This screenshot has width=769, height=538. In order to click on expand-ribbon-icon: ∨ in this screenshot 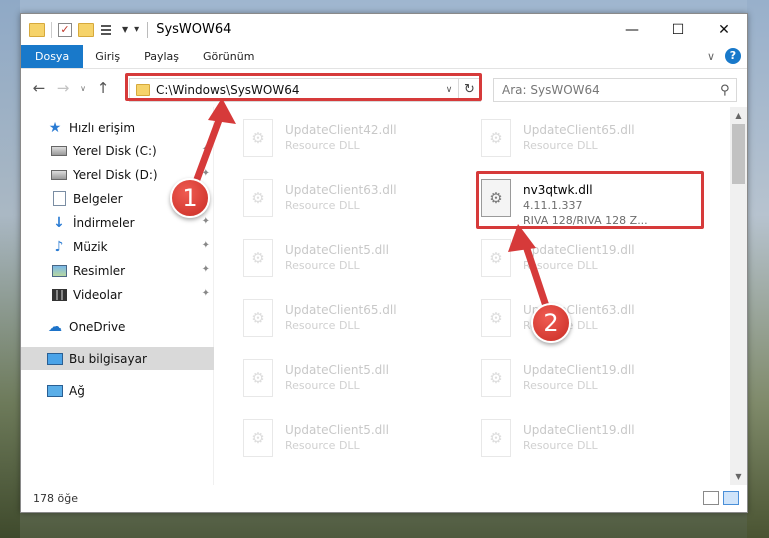, I will do `click(711, 56)`.